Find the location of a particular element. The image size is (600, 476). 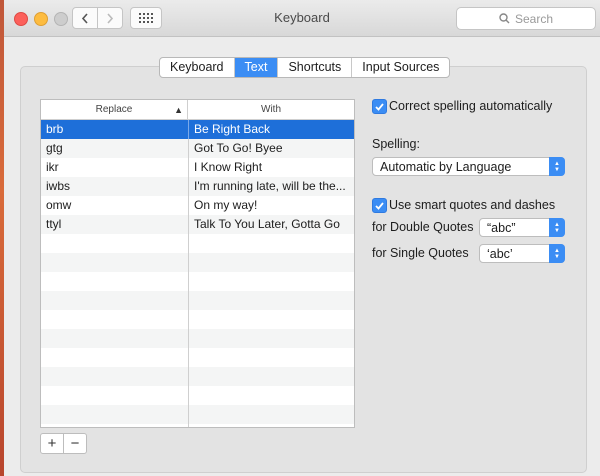

single-quotes-select: ‘abc’ ▲ ▼ is located at coordinates (522, 253).